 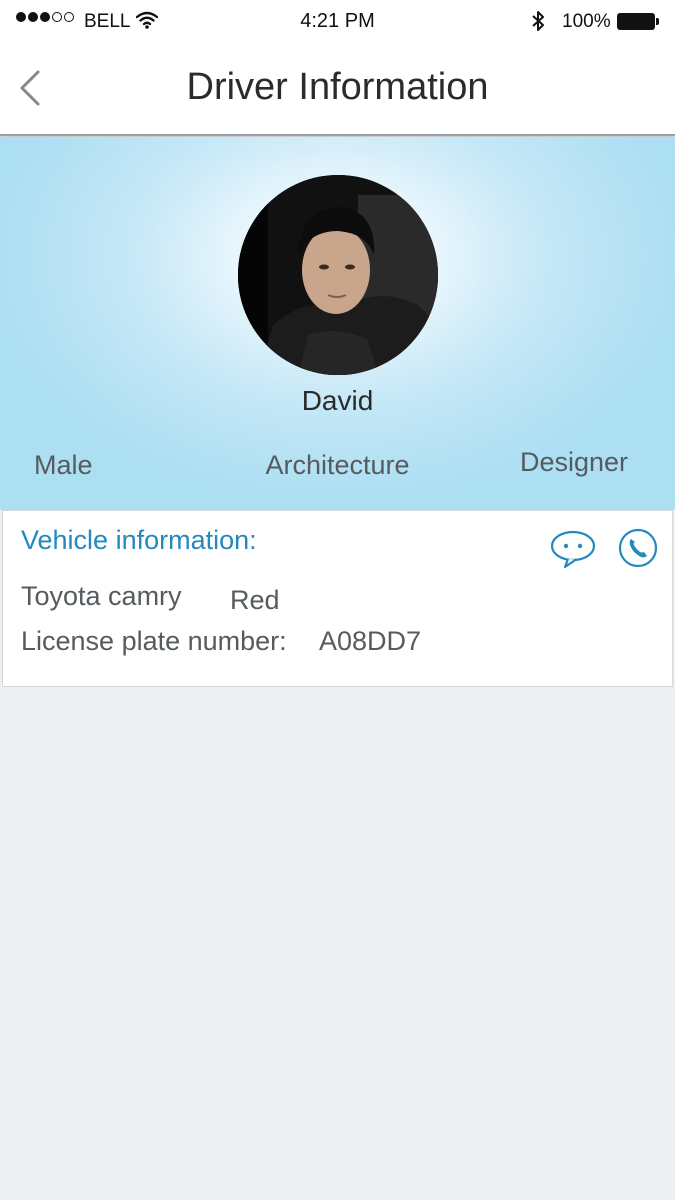 I want to click on battery-percentage: 100%, so click(x=586, y=21).